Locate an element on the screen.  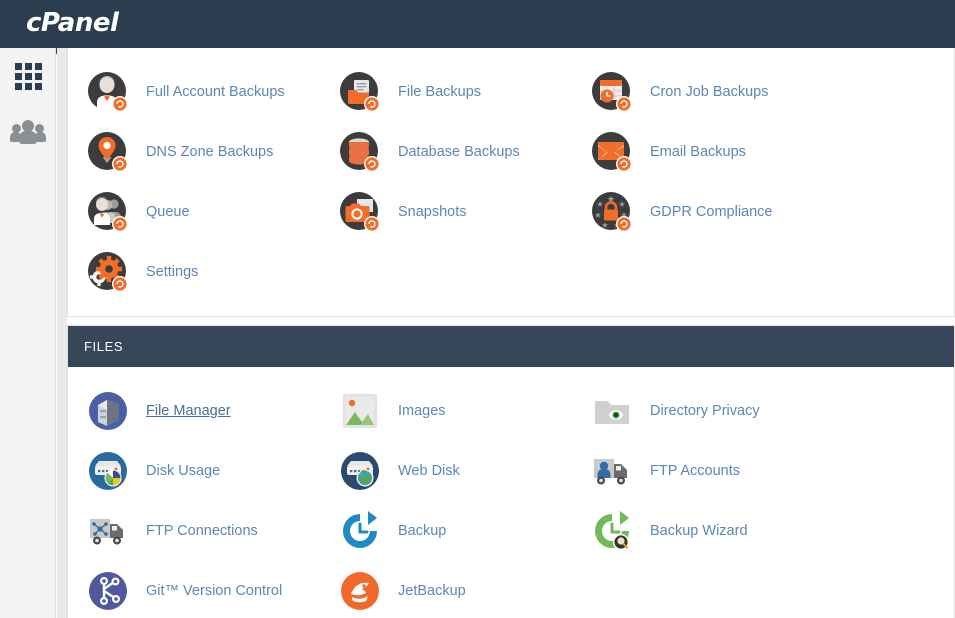
settings-icon is located at coordinates (108, 272).